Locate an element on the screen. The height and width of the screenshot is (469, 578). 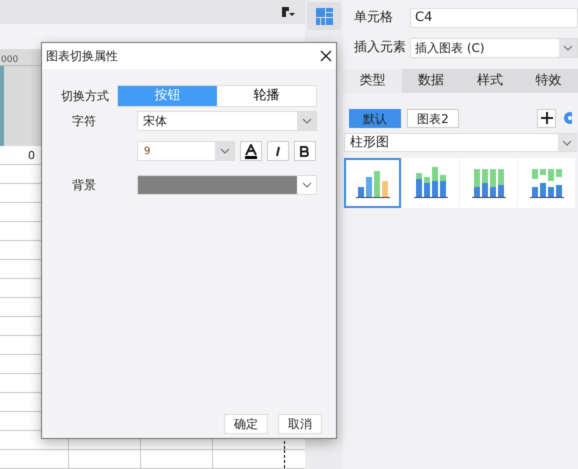
italic-icon is located at coordinates (278, 151).